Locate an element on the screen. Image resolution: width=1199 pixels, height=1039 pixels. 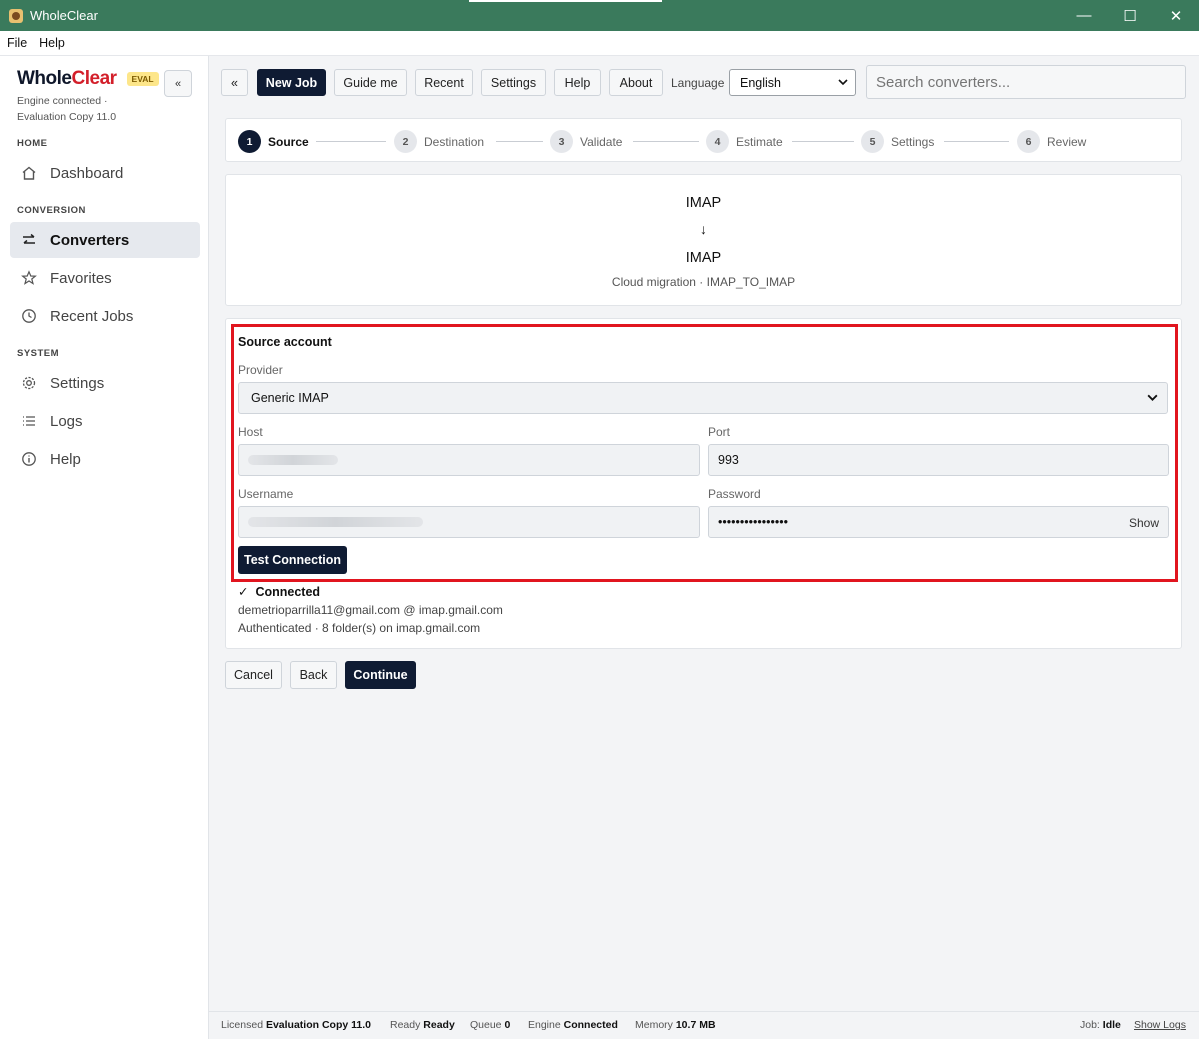
title-bar-accent is located at coordinates (565, 1).